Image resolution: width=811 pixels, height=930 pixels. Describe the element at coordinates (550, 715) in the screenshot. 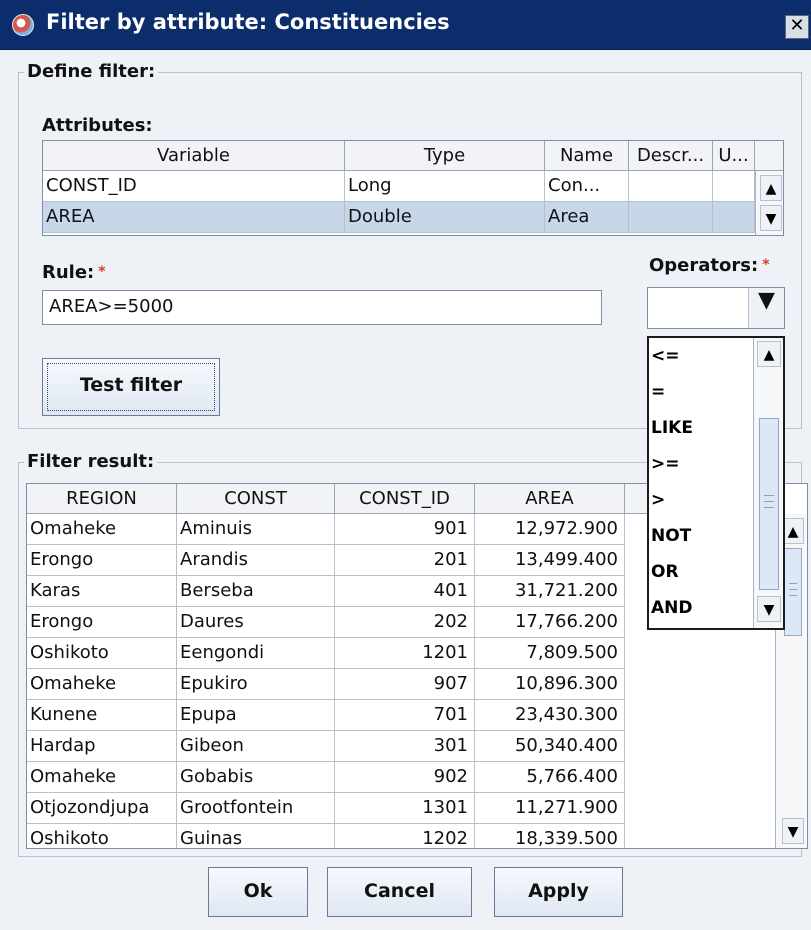

I see `result-area-cell: 23,430.300` at that location.